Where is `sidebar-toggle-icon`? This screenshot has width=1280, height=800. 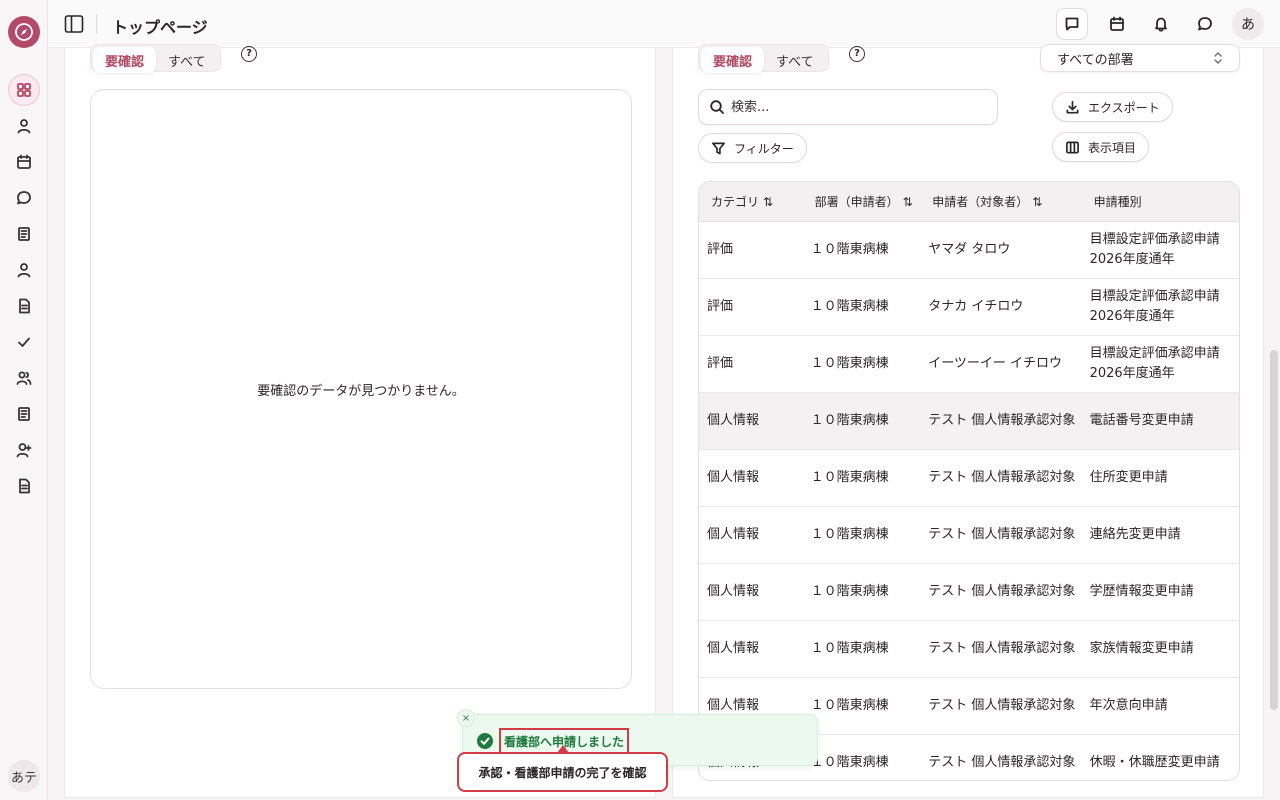 sidebar-toggle-icon is located at coordinates (74, 24).